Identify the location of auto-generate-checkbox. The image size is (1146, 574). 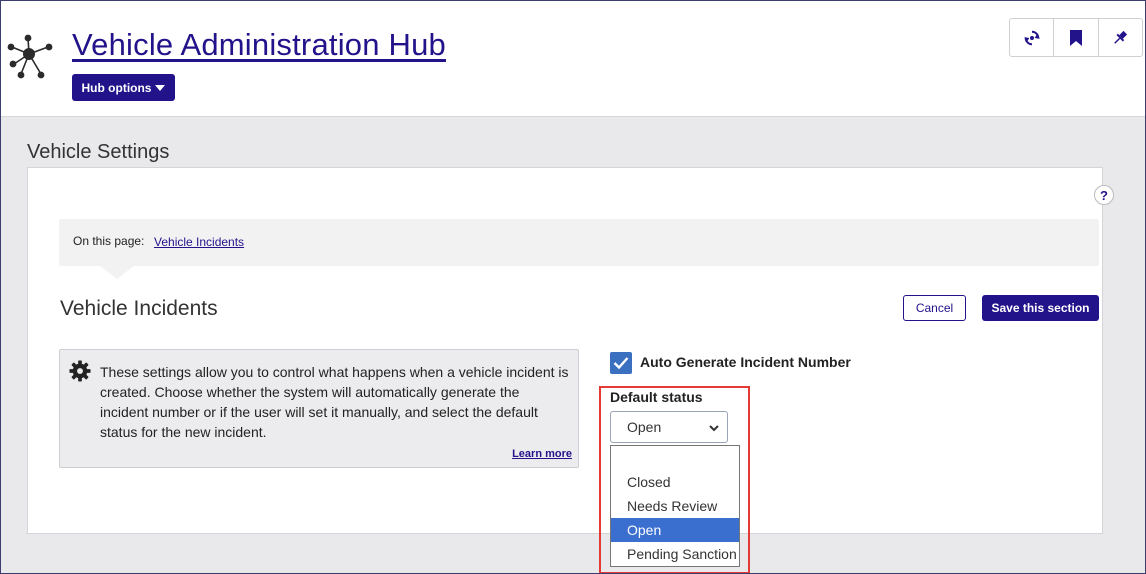
(621, 363).